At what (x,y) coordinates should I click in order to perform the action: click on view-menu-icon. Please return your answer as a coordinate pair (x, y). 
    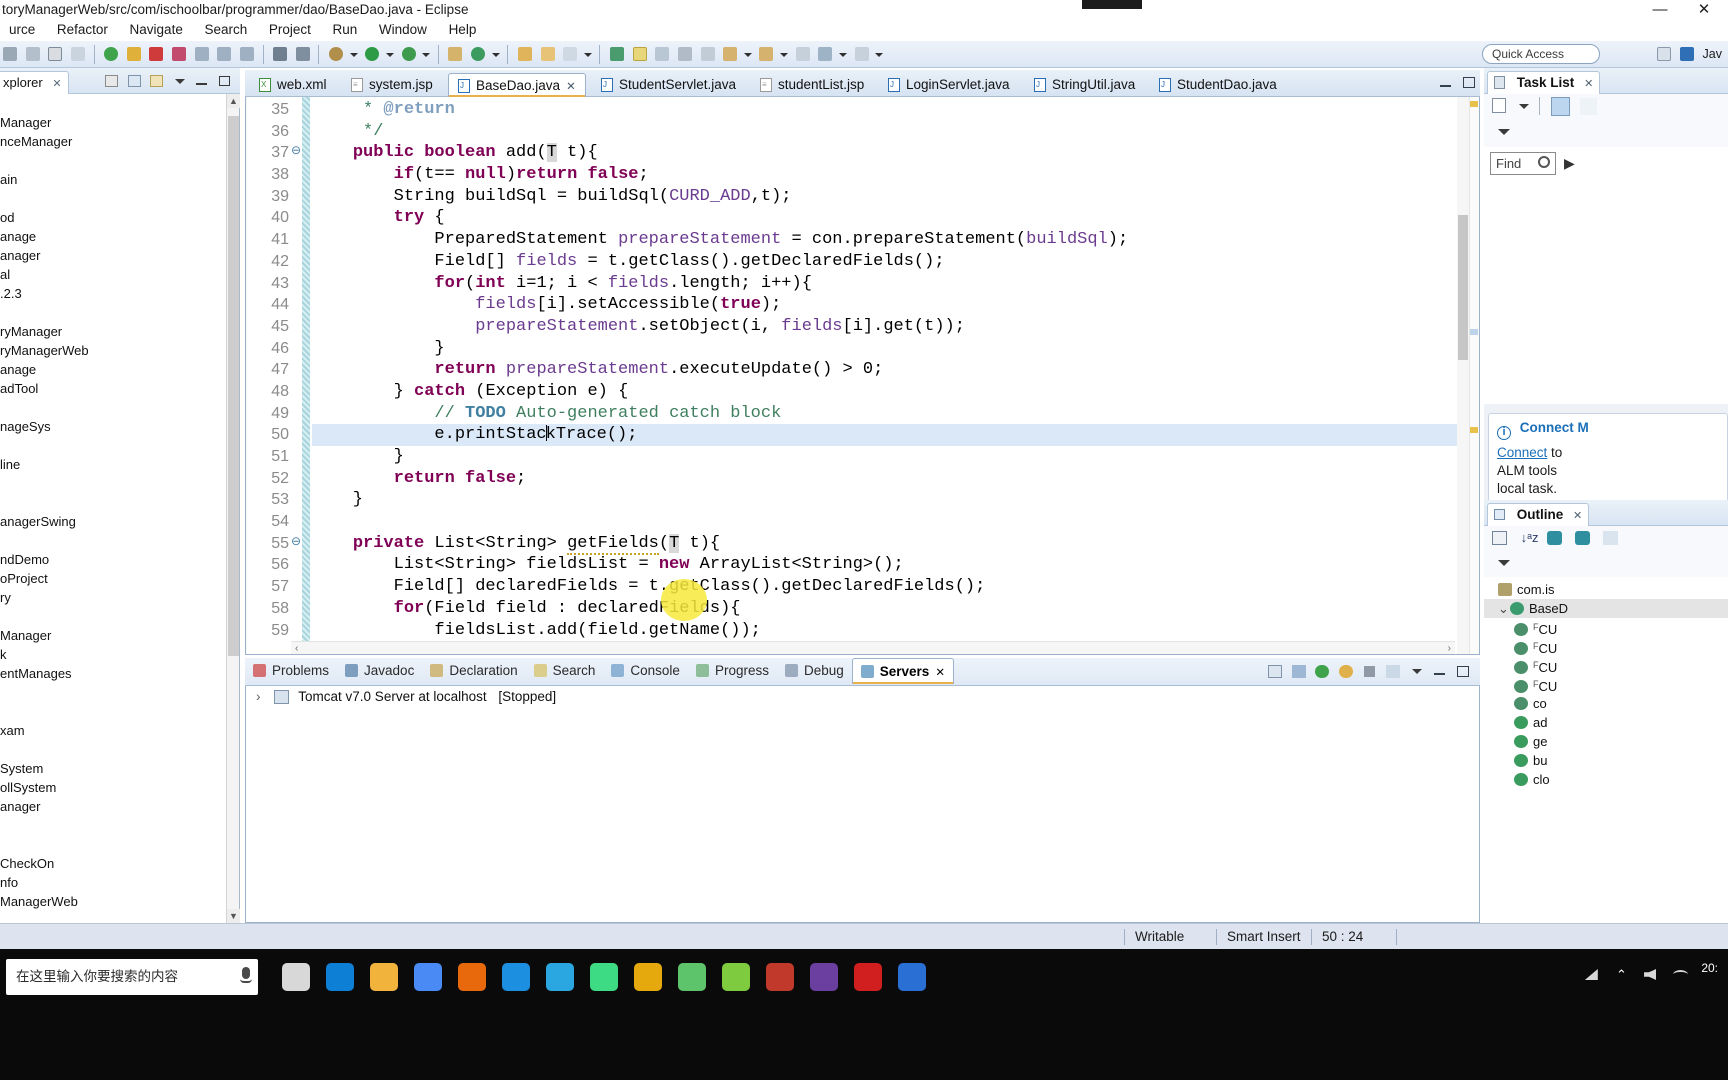
    Looking at the image, I should click on (1504, 132).